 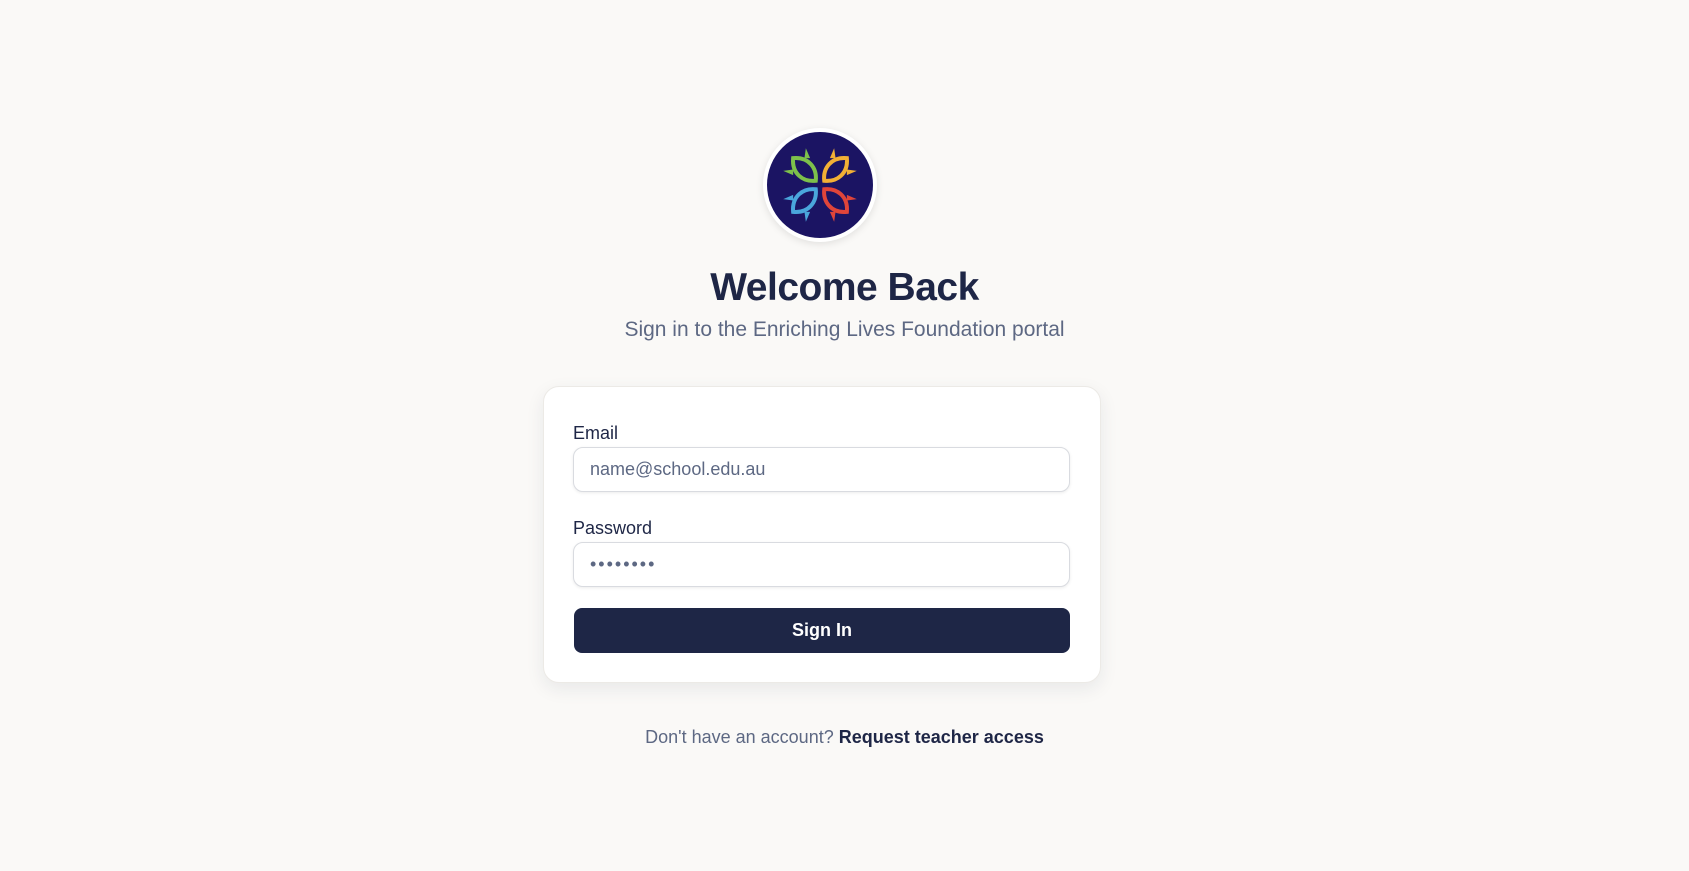 I want to click on email-field, so click(x=821, y=469).